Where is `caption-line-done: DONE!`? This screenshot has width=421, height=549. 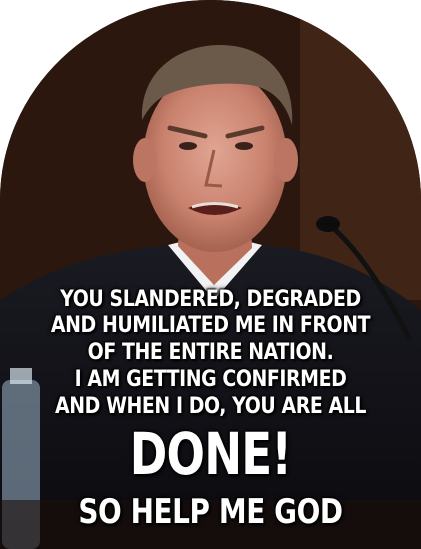 caption-line-done: DONE! is located at coordinates (210, 454).